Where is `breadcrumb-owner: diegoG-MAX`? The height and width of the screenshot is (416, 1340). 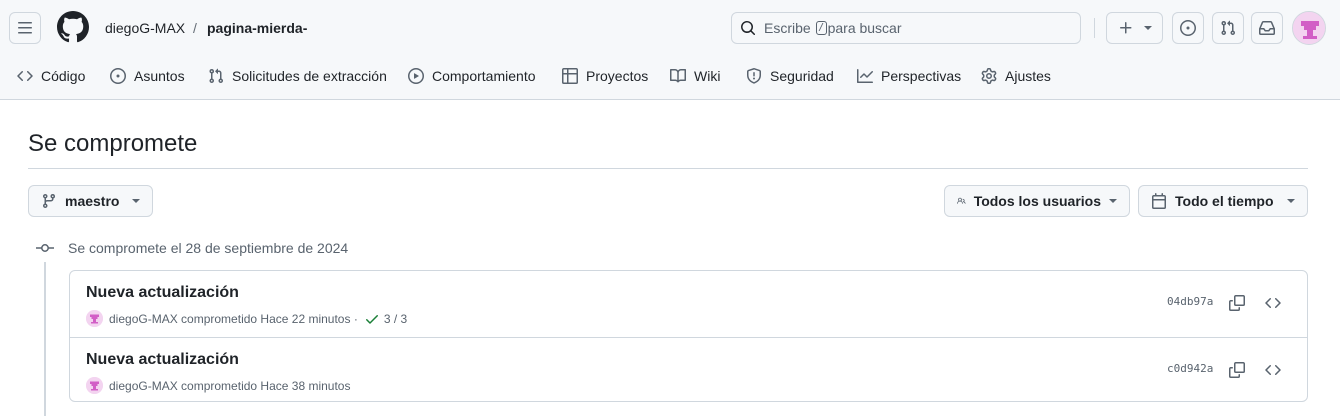 breadcrumb-owner: diegoG-MAX is located at coordinates (145, 28).